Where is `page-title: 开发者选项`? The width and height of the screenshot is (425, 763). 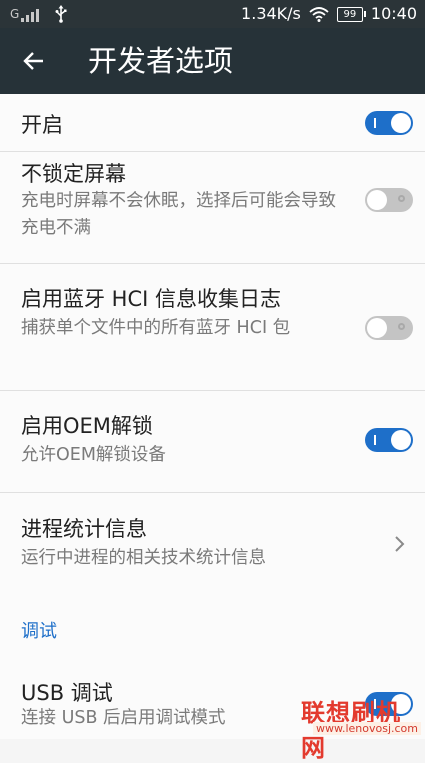 page-title: 开发者选项 is located at coordinates (161, 61).